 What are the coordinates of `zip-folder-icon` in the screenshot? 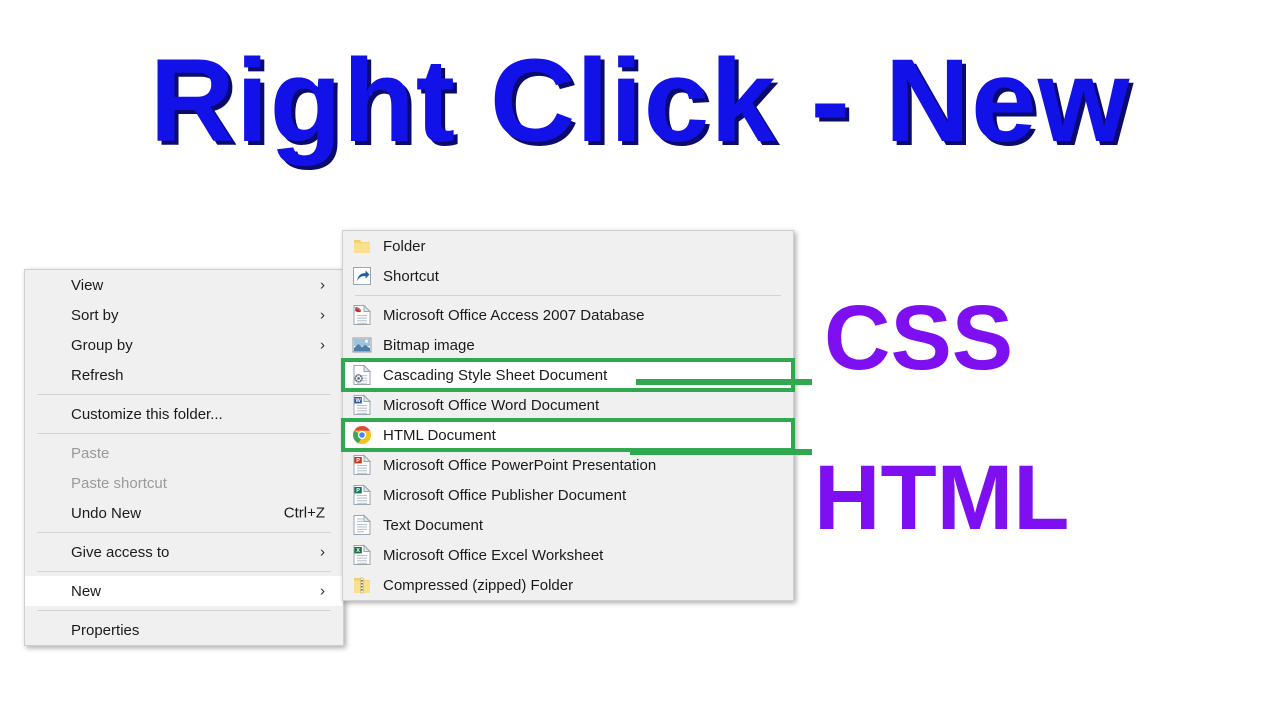 It's located at (362, 585).